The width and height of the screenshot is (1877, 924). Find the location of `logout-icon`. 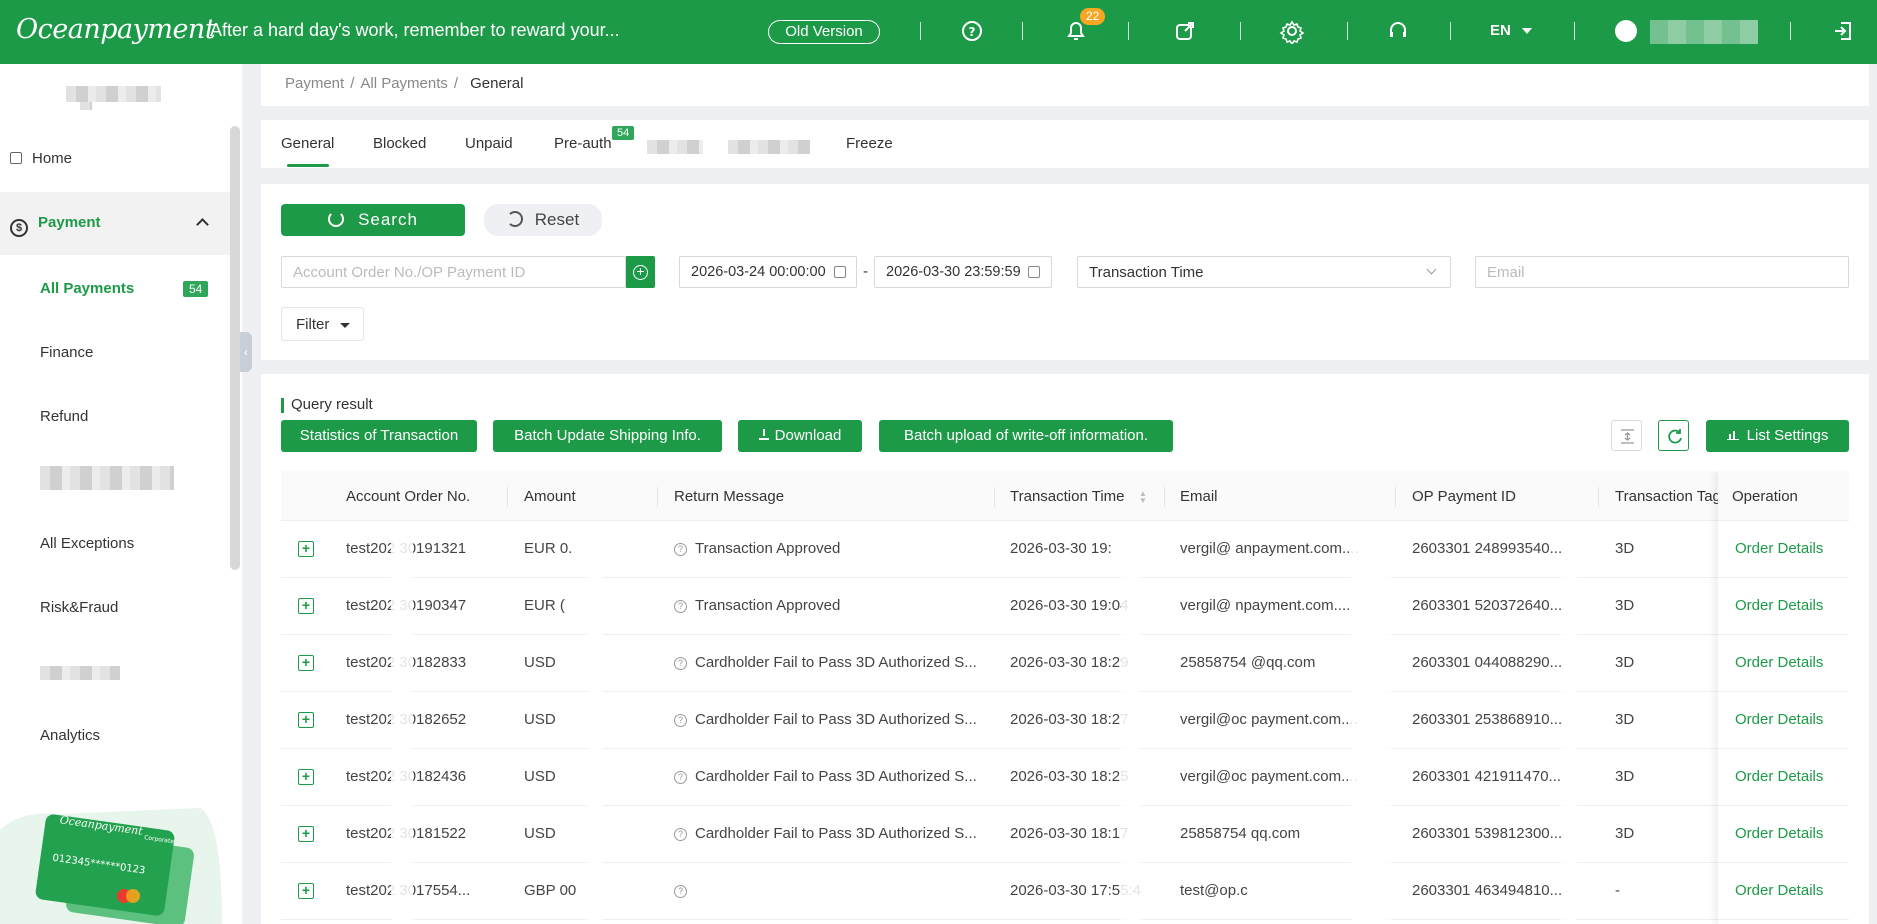

logout-icon is located at coordinates (1844, 31).